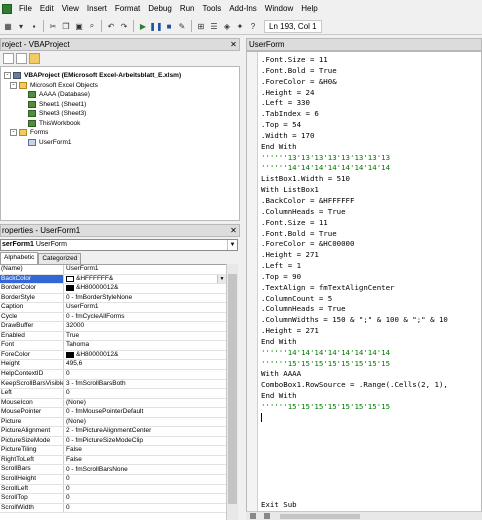  Describe the element at coordinates (145, 412) in the screenshot. I see `property-value: 0 - fmMousePointerDefault` at that location.